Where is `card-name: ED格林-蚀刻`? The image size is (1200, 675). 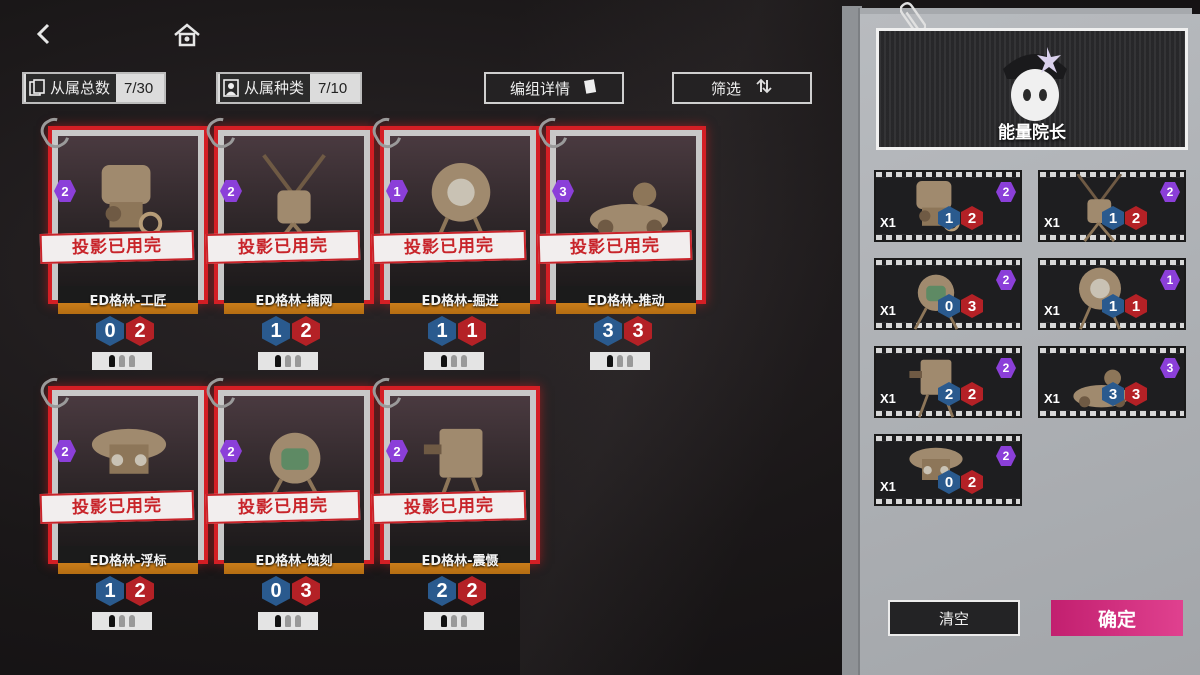 card-name: ED格林-蚀刻 is located at coordinates (294, 561).